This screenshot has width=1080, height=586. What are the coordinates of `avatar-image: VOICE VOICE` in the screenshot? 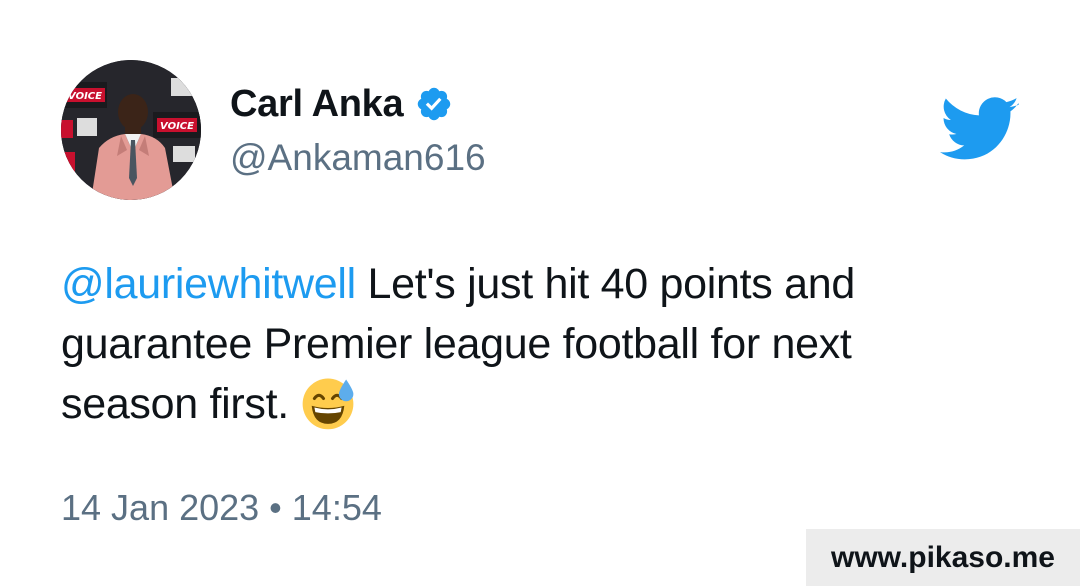 It's located at (131, 130).